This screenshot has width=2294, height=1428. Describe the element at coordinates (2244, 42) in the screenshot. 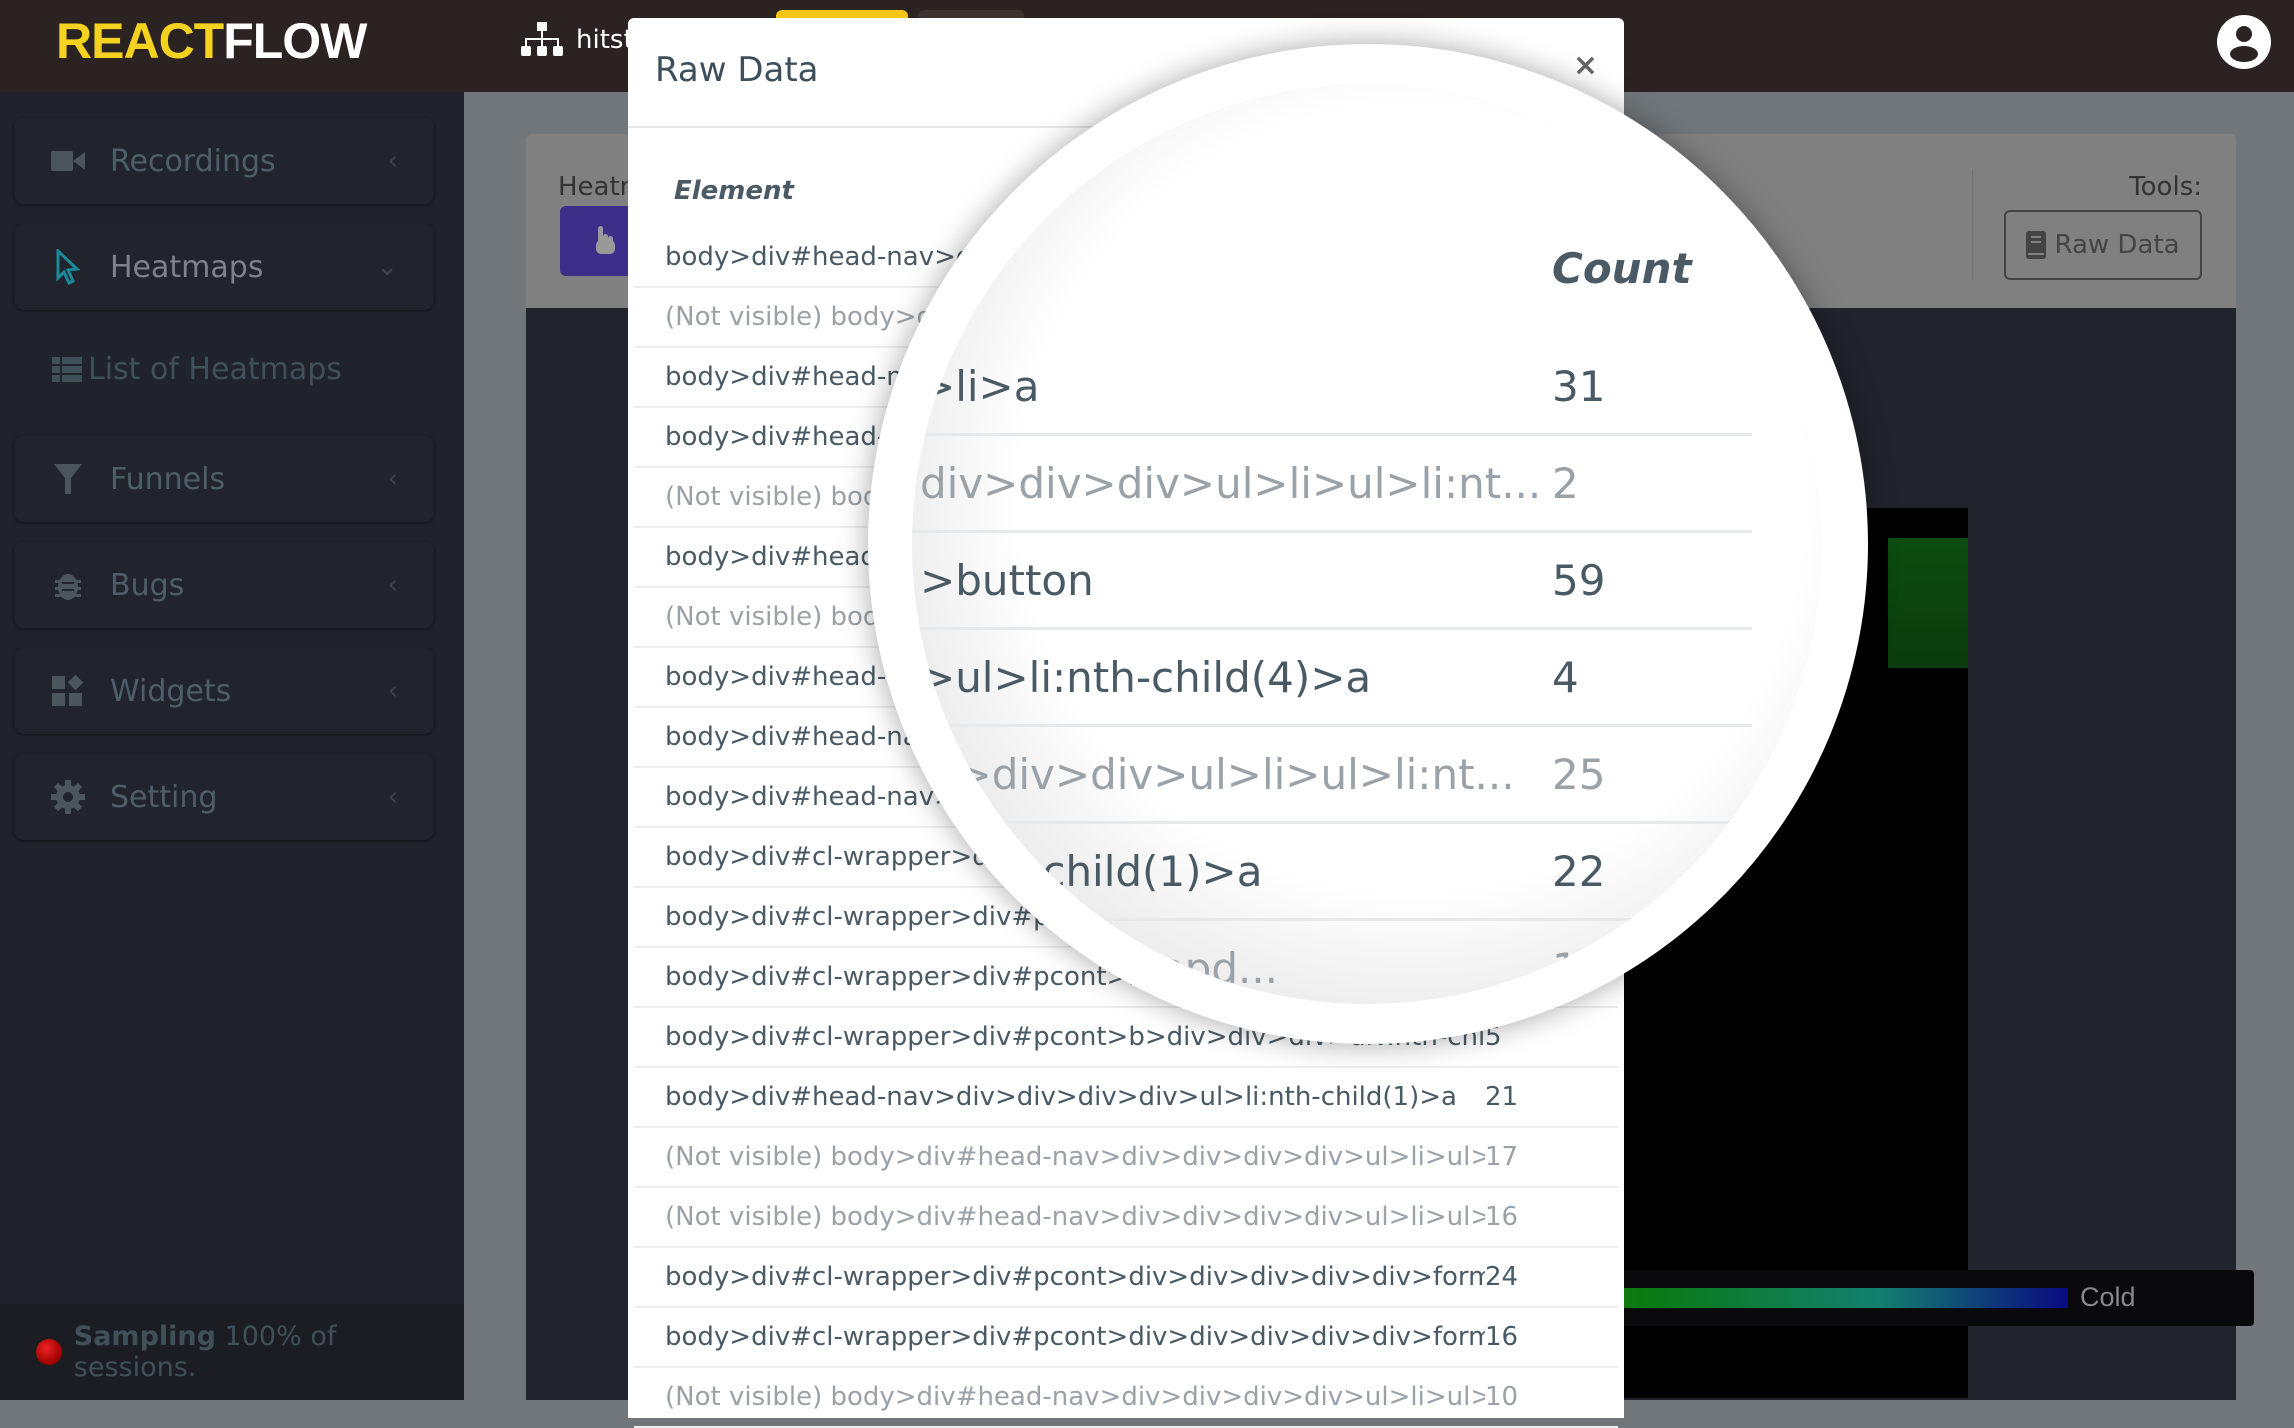

I see `user-circle-icon` at that location.